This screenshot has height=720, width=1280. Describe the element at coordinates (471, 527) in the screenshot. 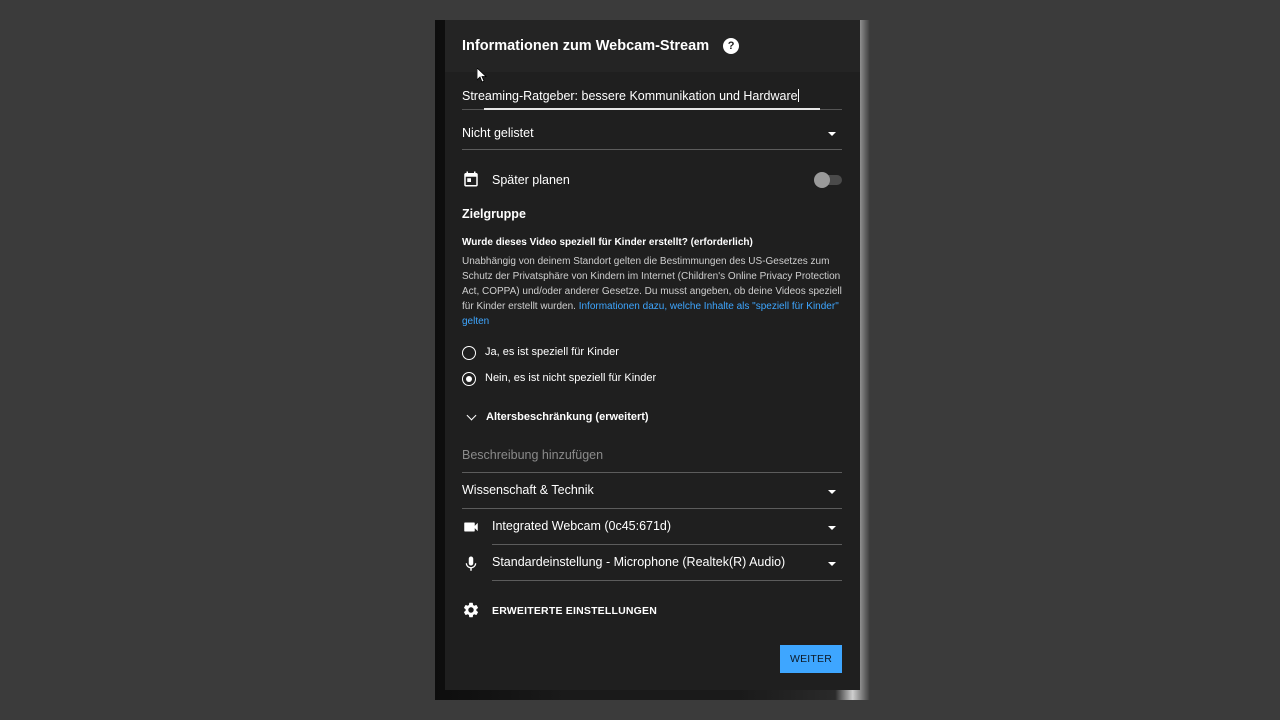

I see `videocam-icon` at that location.